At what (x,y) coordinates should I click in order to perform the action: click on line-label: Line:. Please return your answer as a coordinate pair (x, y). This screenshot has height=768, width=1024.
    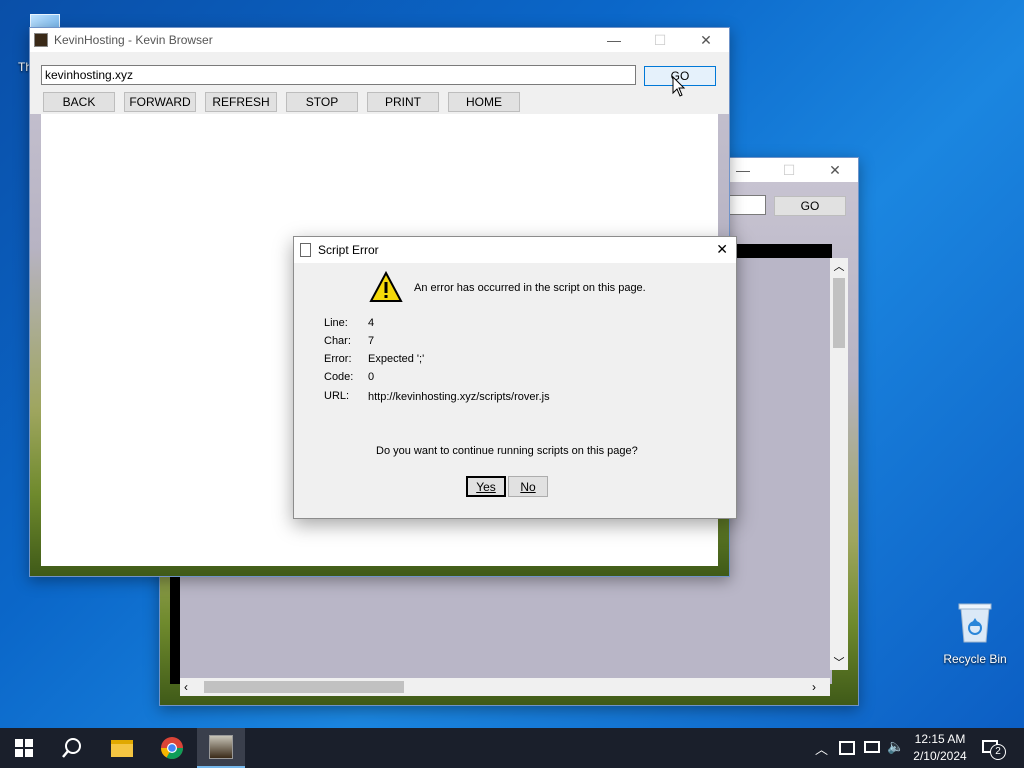
    Looking at the image, I should click on (336, 323).